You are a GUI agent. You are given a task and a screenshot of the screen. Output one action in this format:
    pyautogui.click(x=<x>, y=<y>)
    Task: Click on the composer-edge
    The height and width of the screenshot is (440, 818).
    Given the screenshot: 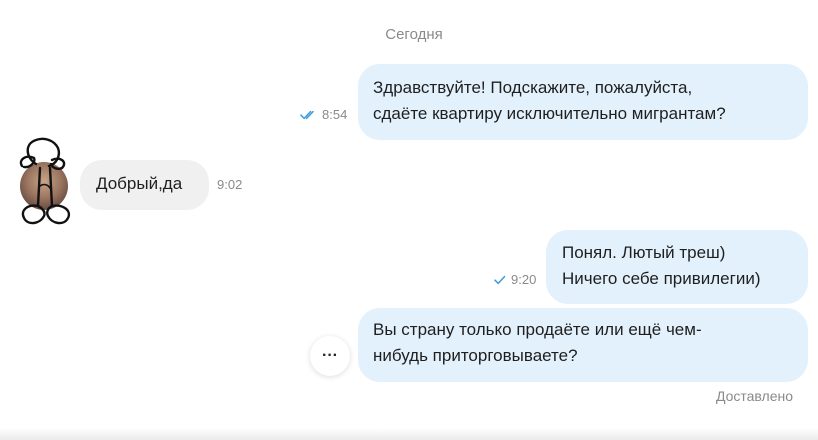 What is the action you would take?
    pyautogui.click(x=409, y=434)
    